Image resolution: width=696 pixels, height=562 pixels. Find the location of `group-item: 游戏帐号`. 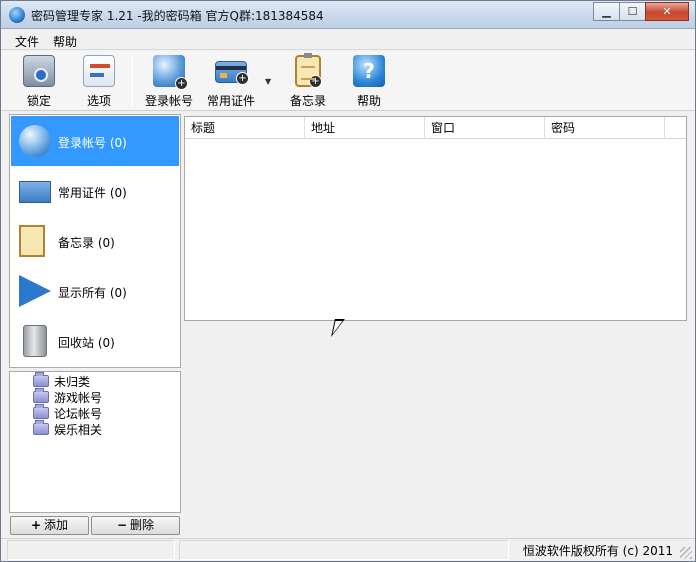

group-item: 游戏帐号 is located at coordinates (68, 396).